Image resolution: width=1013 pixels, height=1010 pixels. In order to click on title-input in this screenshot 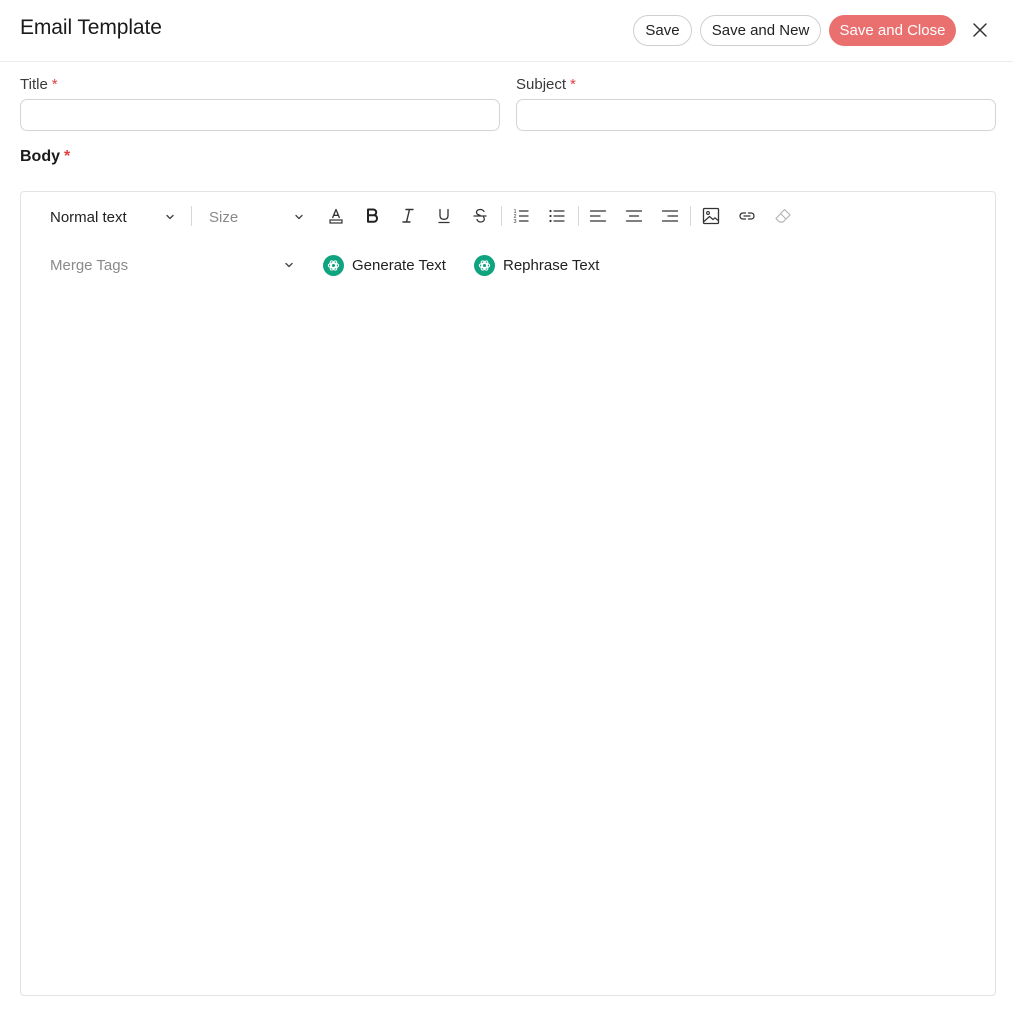, I will do `click(260, 115)`.